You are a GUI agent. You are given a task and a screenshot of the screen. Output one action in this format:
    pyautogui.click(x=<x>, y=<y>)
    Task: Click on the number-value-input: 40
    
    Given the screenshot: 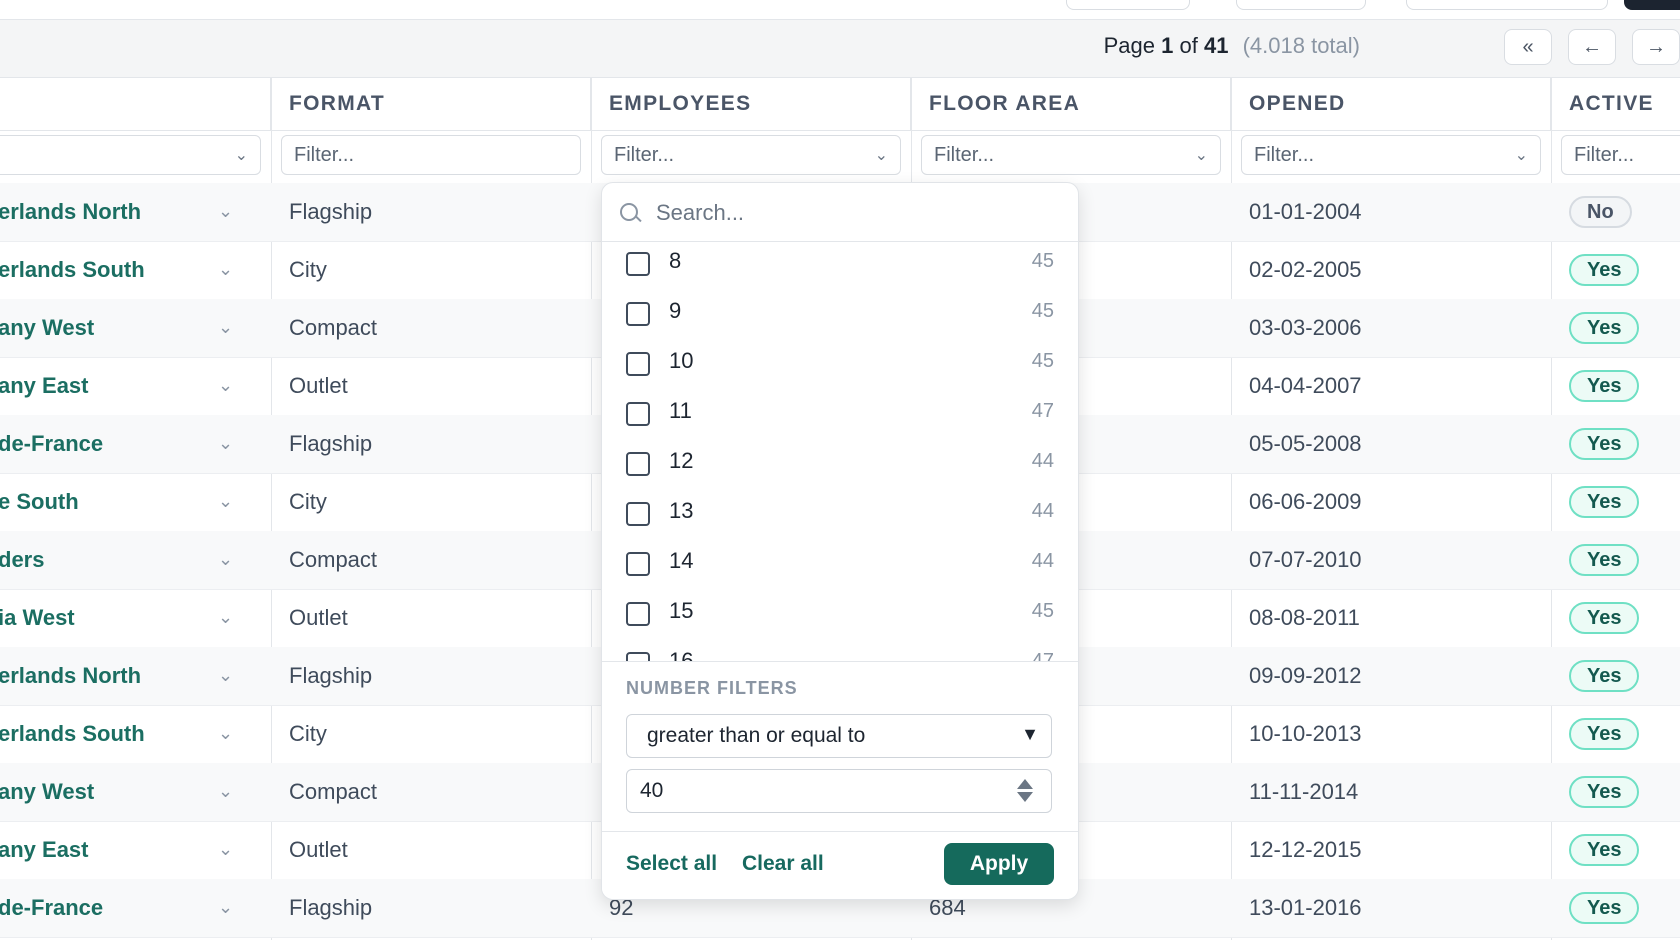 What is the action you would take?
    pyautogui.click(x=839, y=791)
    